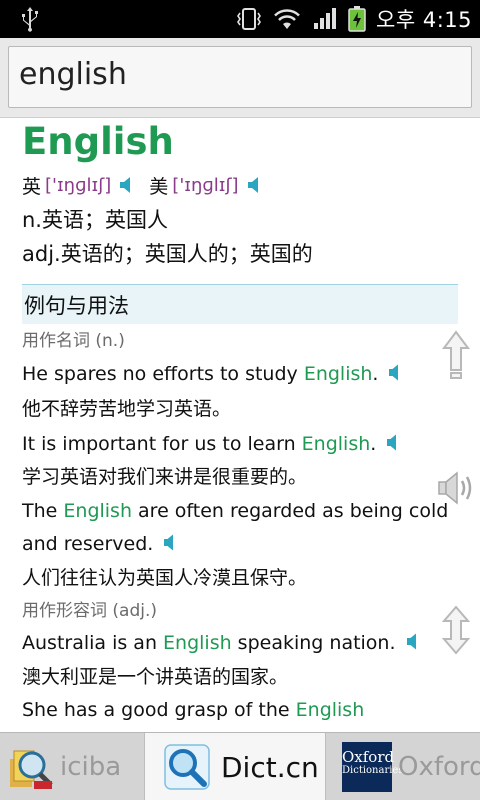  Describe the element at coordinates (255, 185) in the screenshot. I see `speaker-us-icon` at that location.